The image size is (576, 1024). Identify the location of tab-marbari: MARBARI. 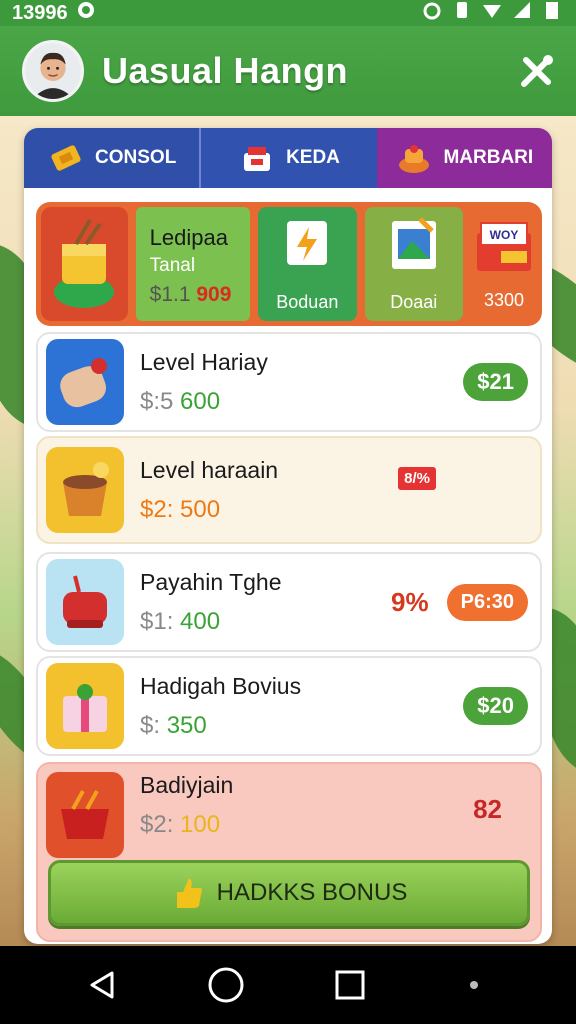
(464, 158).